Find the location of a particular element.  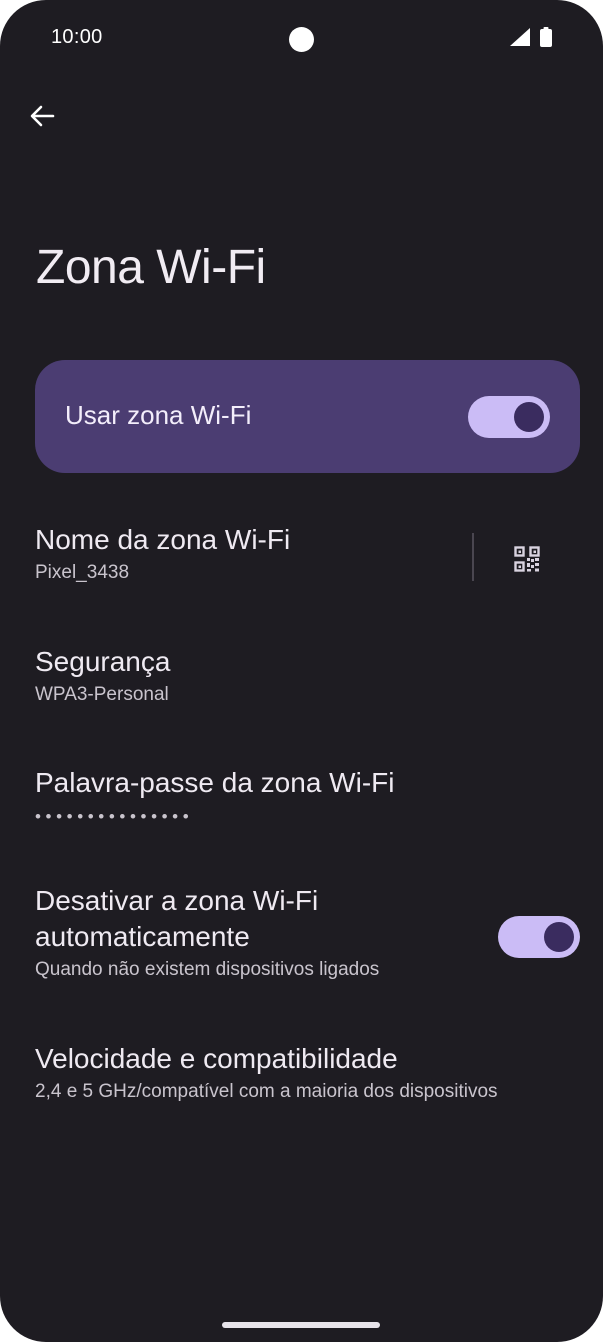

page-title: Zona Wi-Fi is located at coordinates (151, 267).